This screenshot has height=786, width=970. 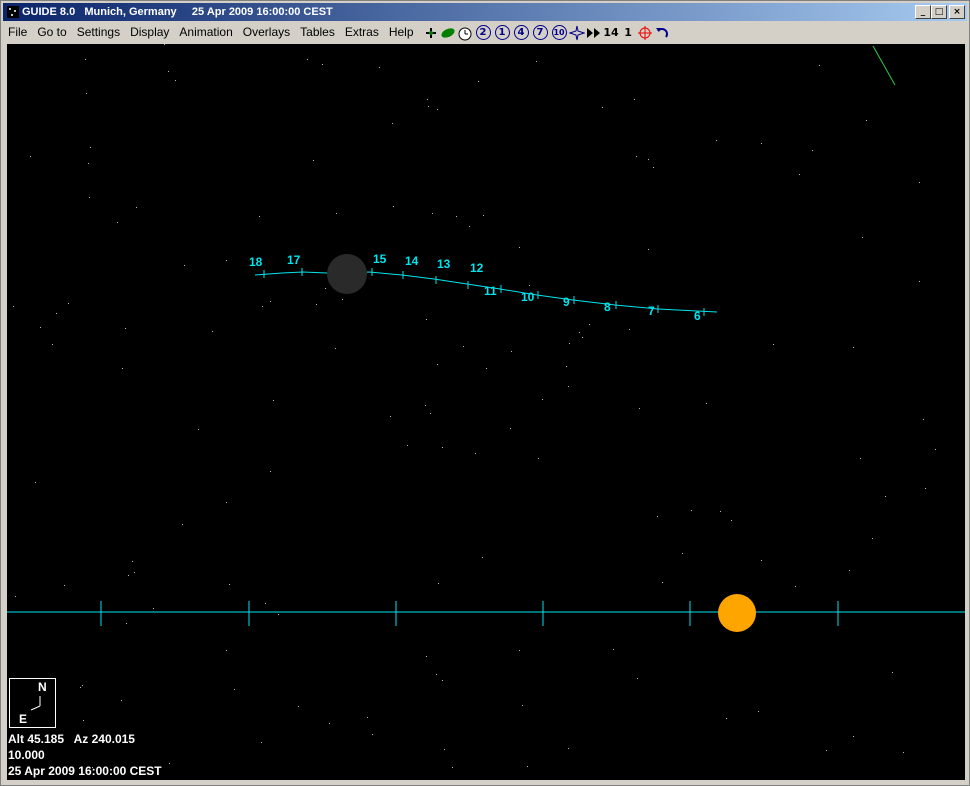 What do you see at coordinates (98, 32) in the screenshot?
I see `menu-settings: Settings` at bounding box center [98, 32].